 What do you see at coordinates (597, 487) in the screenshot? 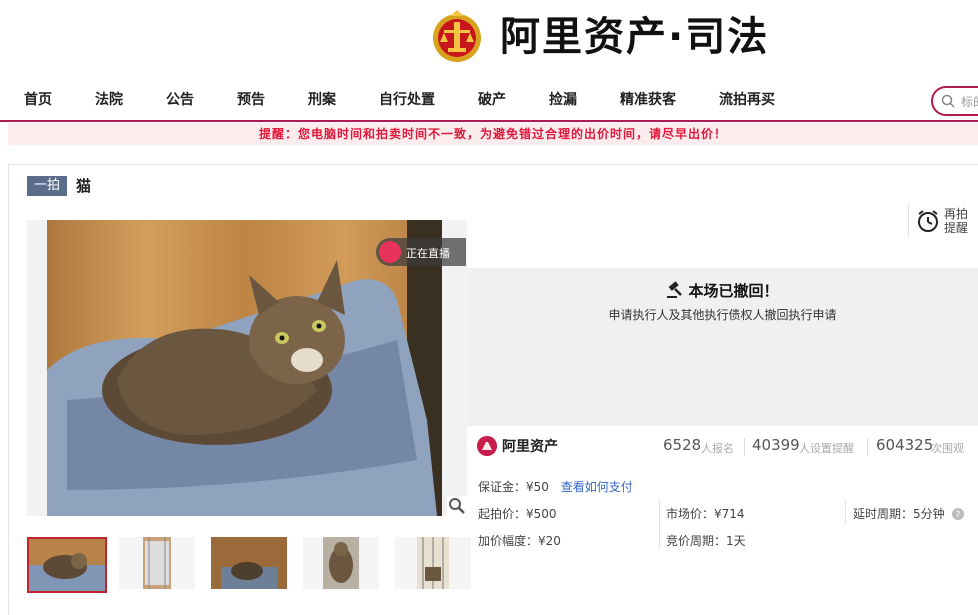
I see `how-to-pay-link: 查看如何支付` at bounding box center [597, 487].